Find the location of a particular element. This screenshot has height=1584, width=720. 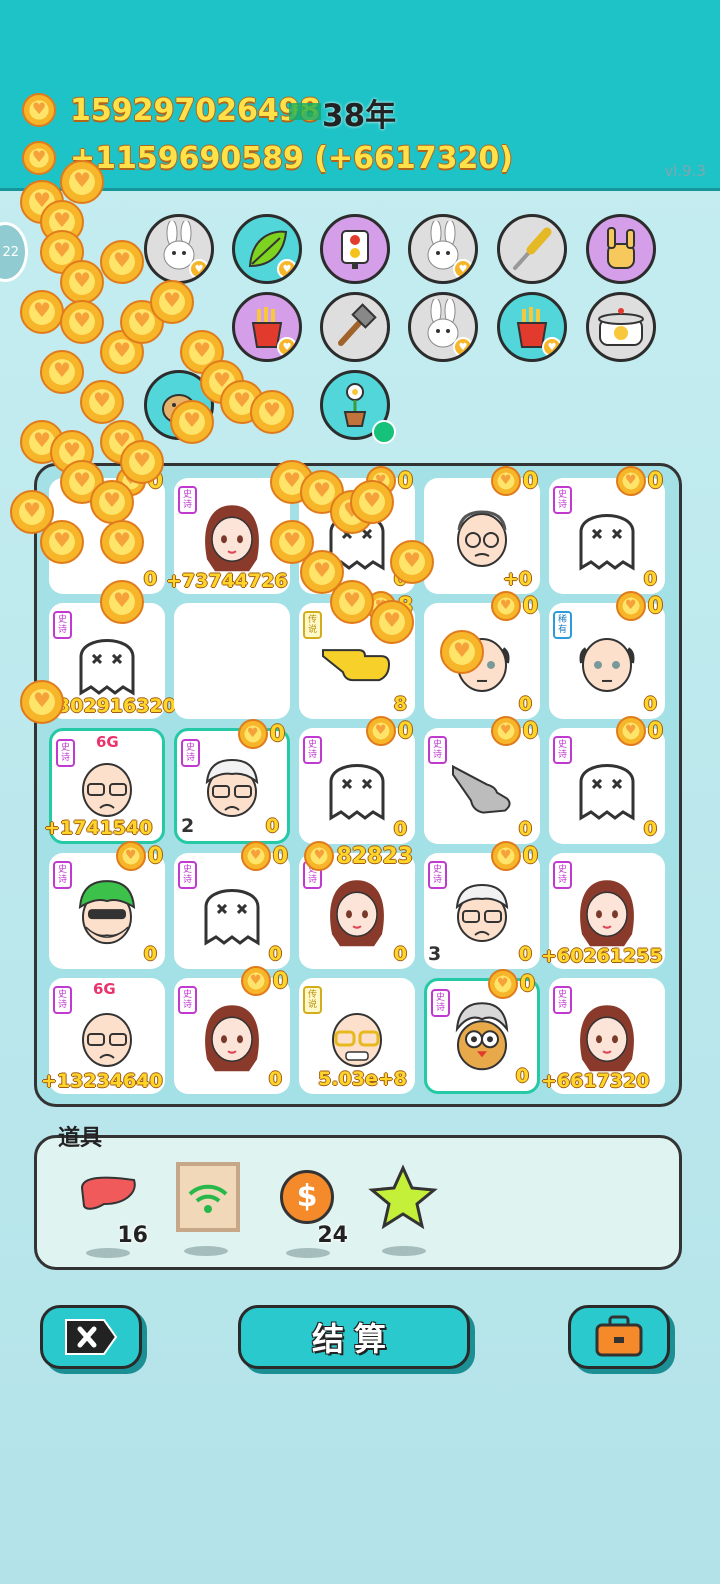

dollar-coin-prop: $ 24 is located at coordinates (312, 1212).